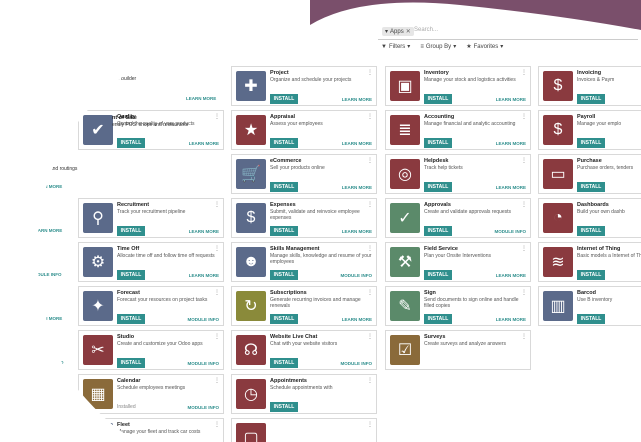  What do you see at coordinates (395, 47) in the screenshot?
I see `filters-button: ▼ Filters ▾` at bounding box center [395, 47].